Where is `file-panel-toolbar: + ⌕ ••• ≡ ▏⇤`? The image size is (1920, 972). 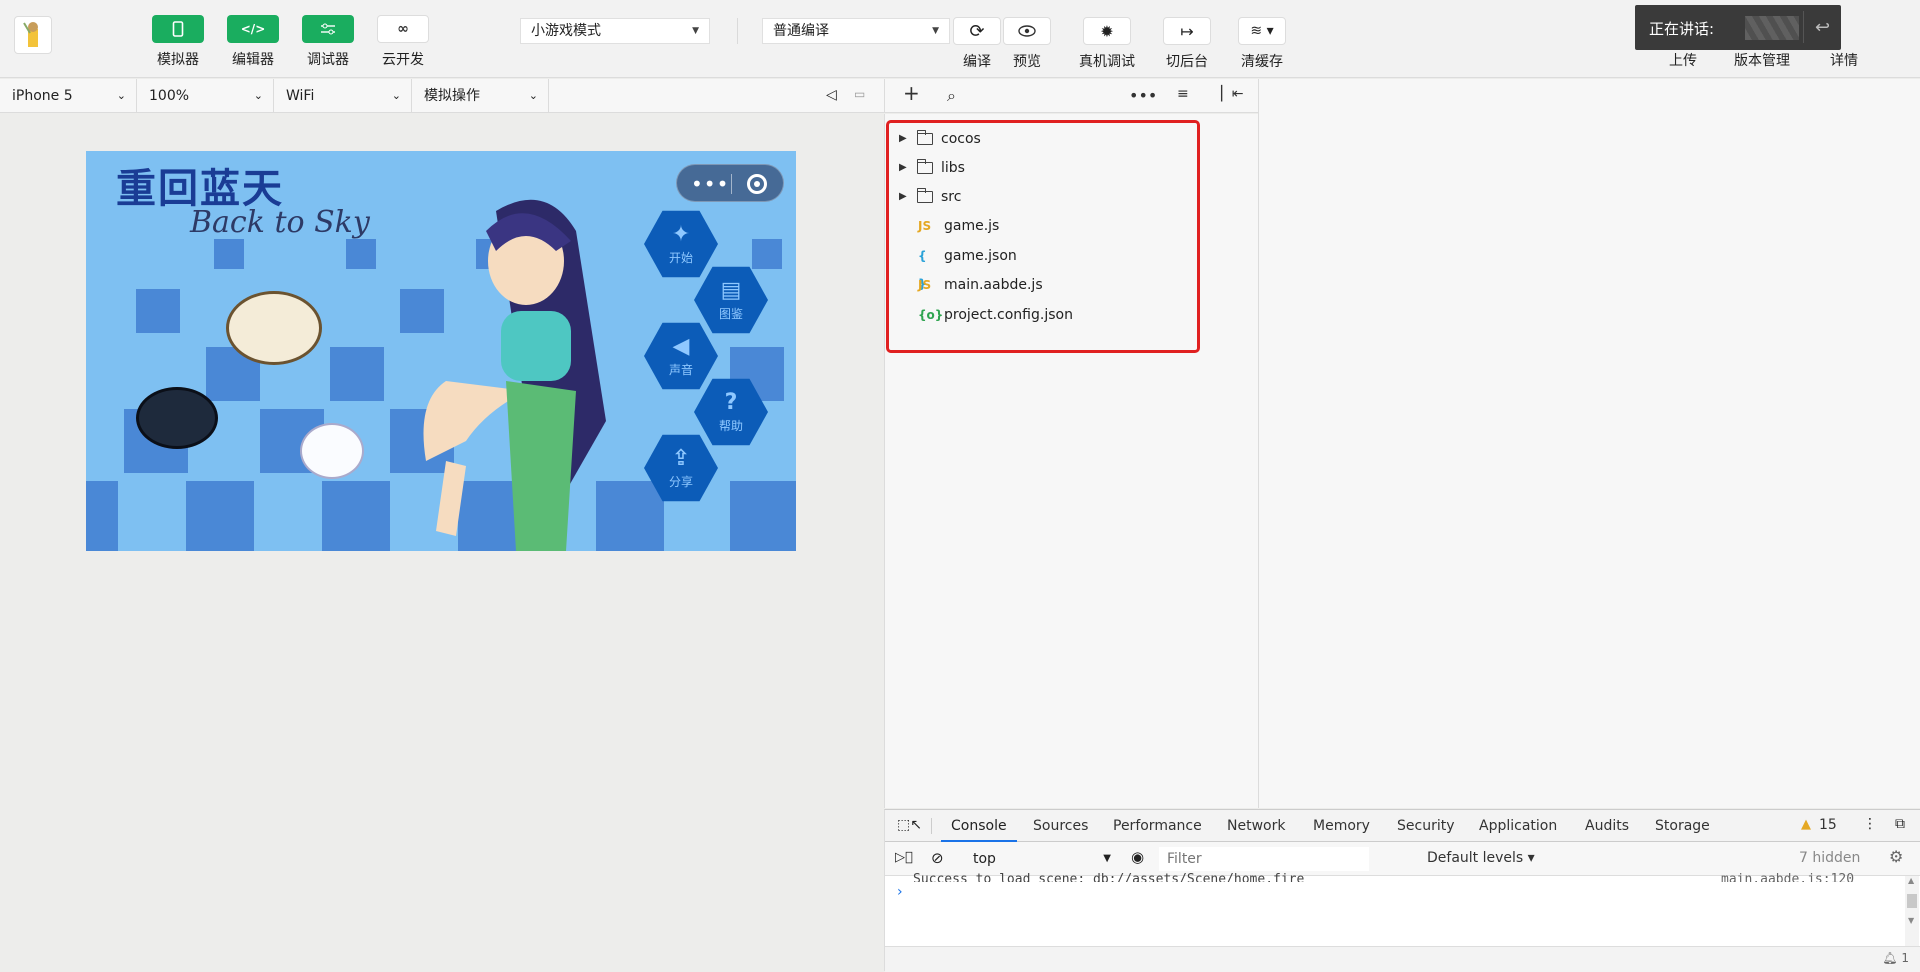 file-panel-toolbar: + ⌕ ••• ≡ ▏⇤ is located at coordinates (1071, 96).